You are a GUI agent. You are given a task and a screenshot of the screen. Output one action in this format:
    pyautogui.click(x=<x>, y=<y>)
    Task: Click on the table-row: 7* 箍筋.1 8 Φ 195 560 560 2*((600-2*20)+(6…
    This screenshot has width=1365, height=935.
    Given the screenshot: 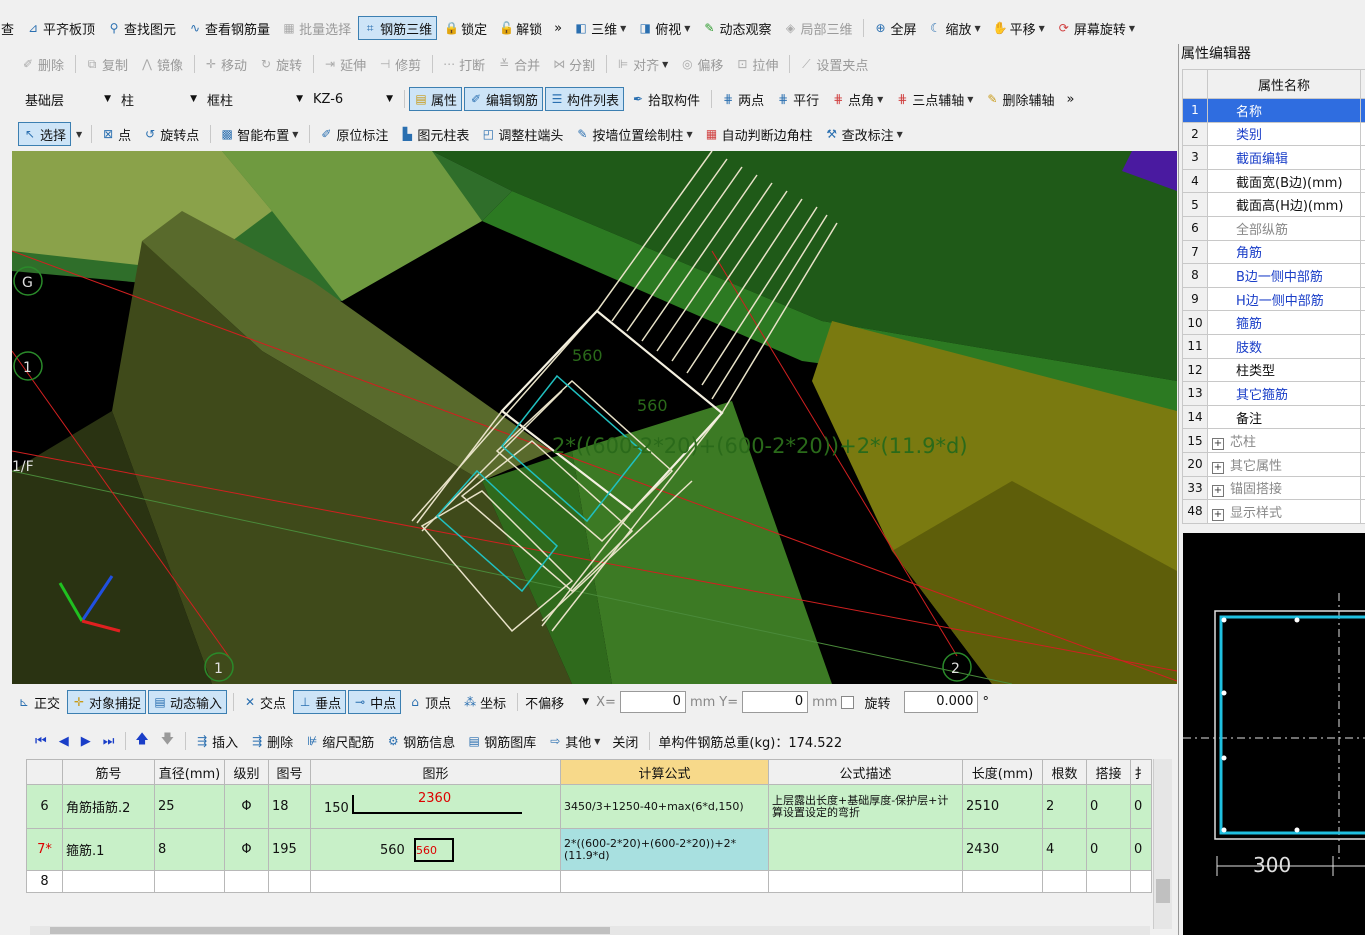 What is the action you would take?
    pyautogui.click(x=589, y=849)
    